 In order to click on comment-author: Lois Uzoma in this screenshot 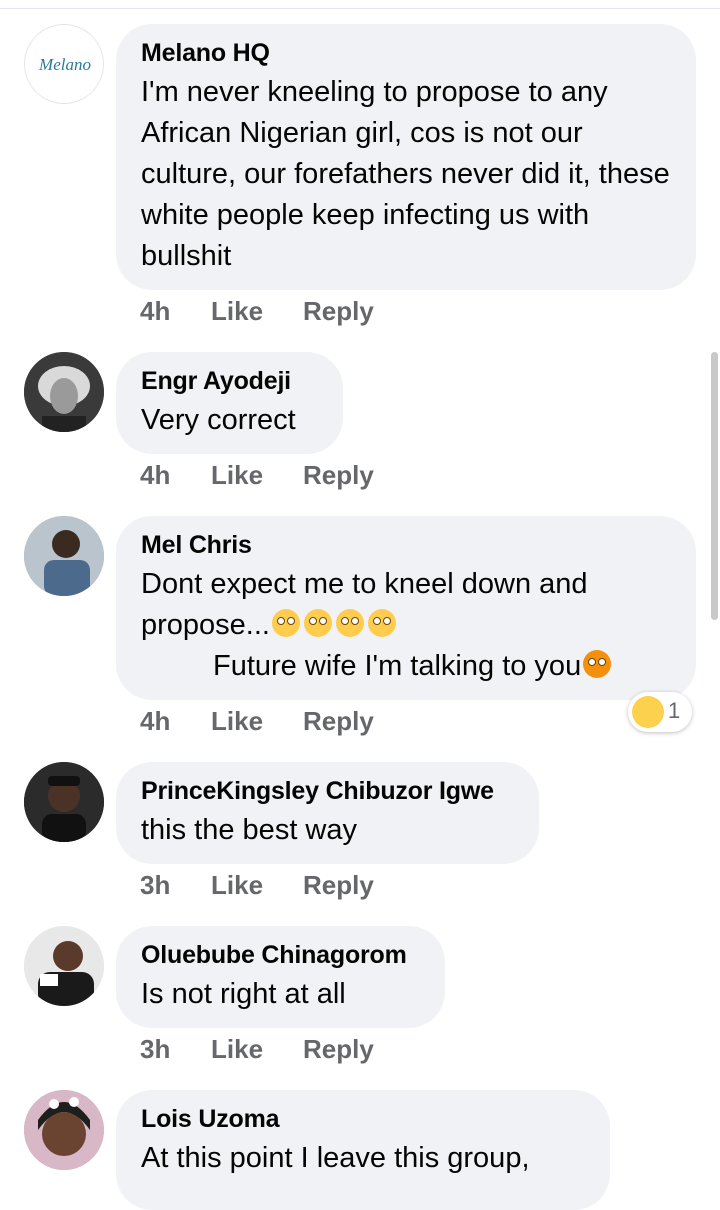, I will do `click(363, 1119)`.